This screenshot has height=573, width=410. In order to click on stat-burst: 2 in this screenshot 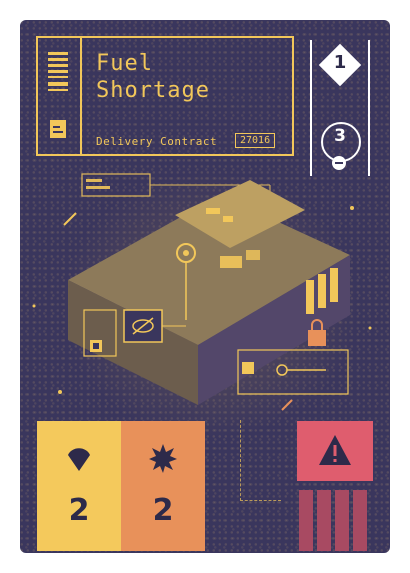, I will do `click(163, 486)`.